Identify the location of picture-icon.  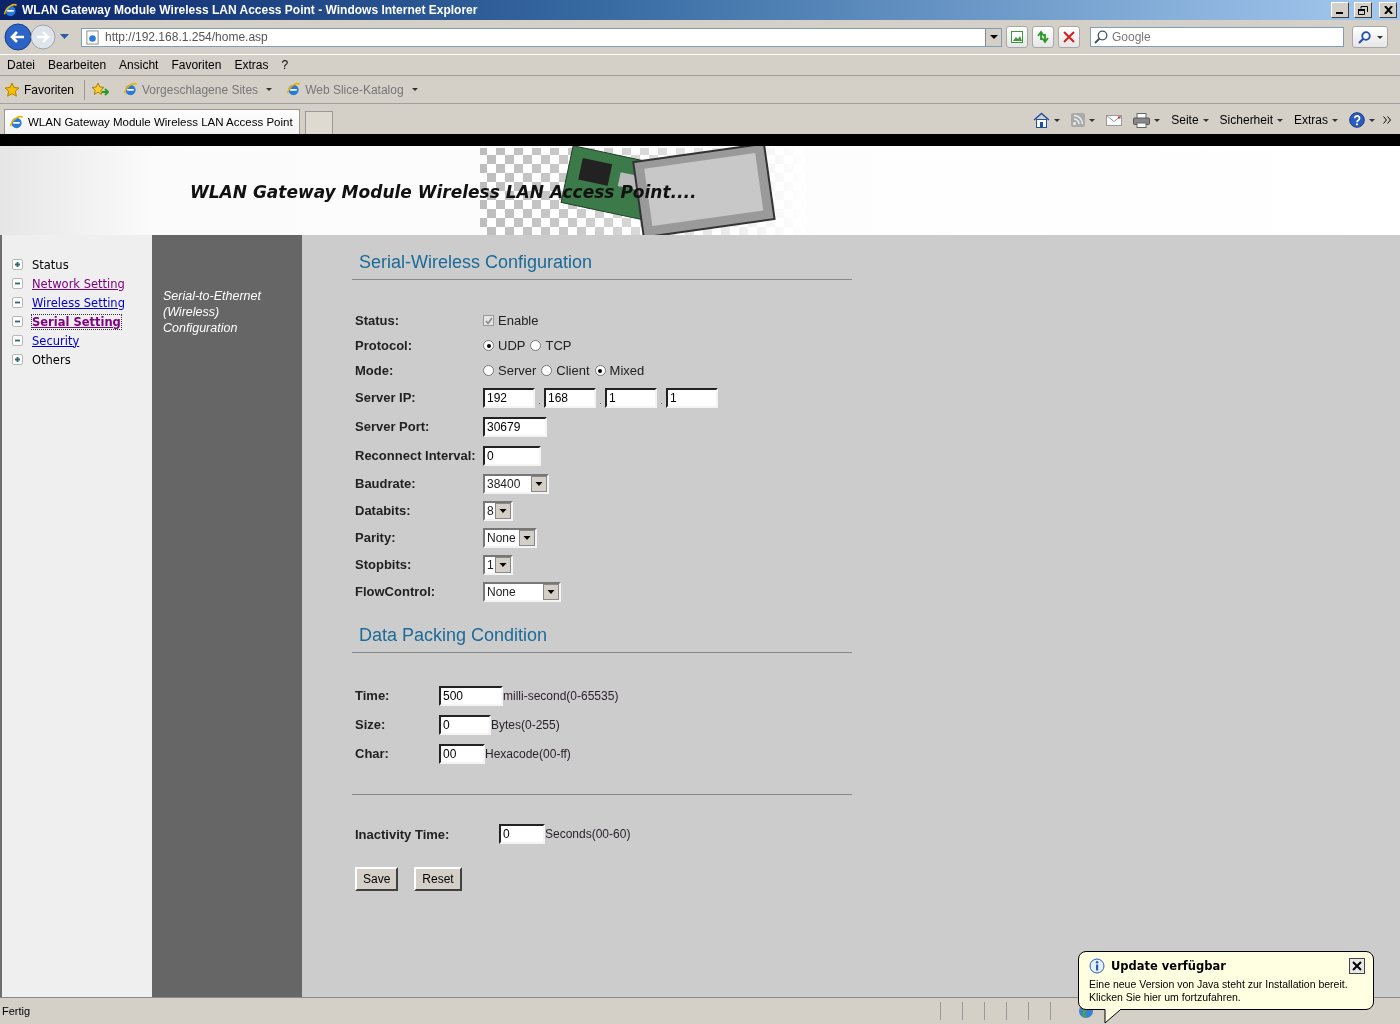
(1017, 37).